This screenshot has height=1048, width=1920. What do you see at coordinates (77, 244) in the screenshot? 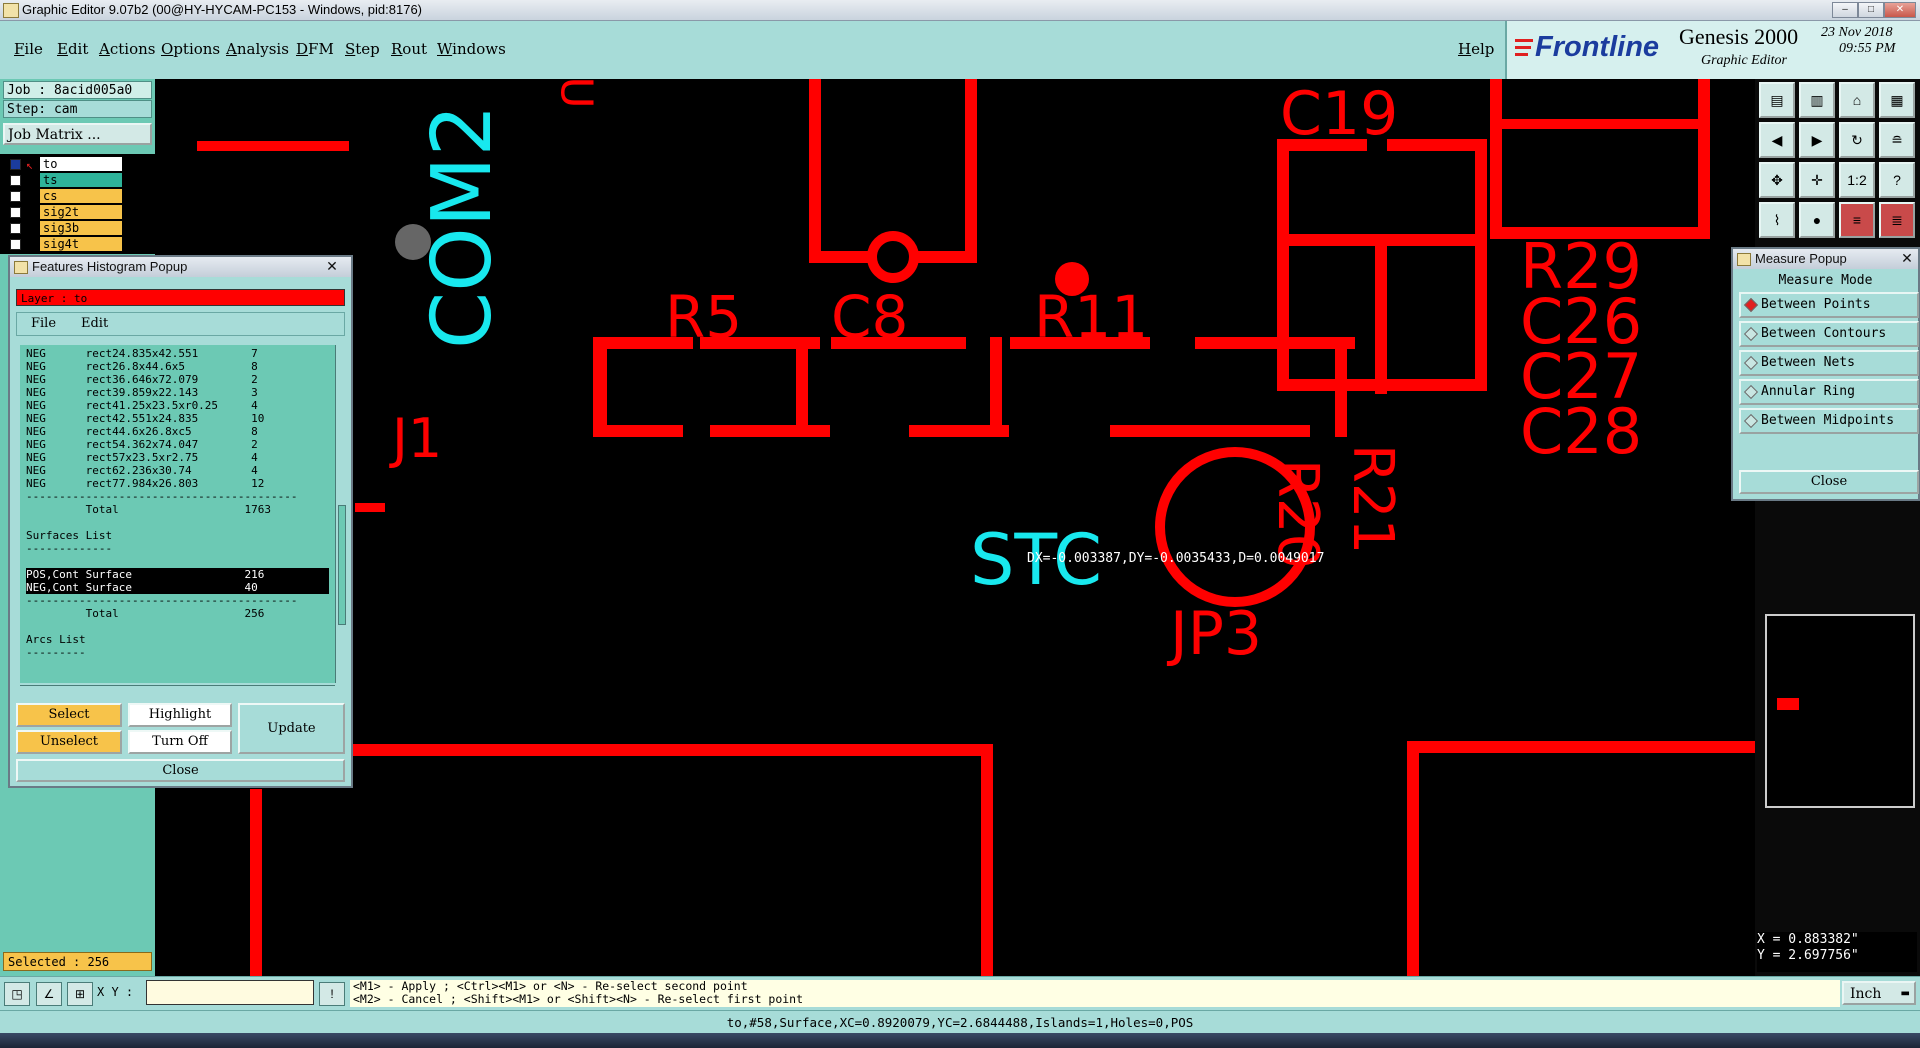
I see `layer-row-sig4t: sig4t` at bounding box center [77, 244].